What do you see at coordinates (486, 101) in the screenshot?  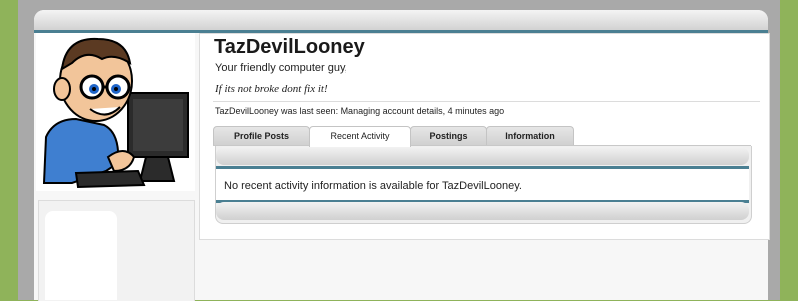 I see `profile-divider` at bounding box center [486, 101].